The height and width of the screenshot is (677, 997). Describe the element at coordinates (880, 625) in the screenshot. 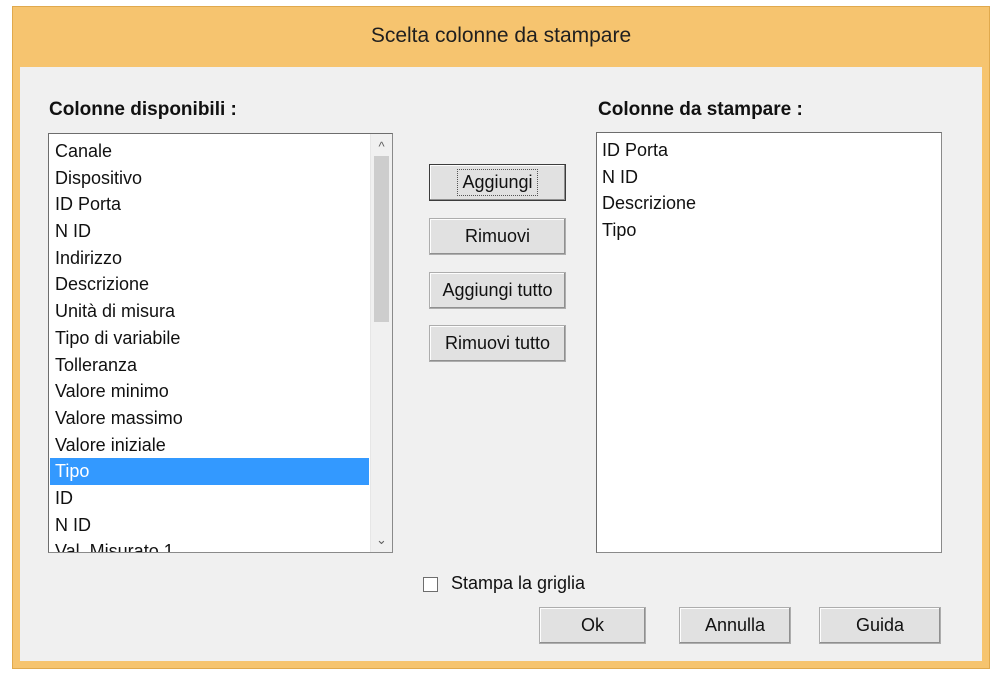

I see `help-button: Guida` at that location.